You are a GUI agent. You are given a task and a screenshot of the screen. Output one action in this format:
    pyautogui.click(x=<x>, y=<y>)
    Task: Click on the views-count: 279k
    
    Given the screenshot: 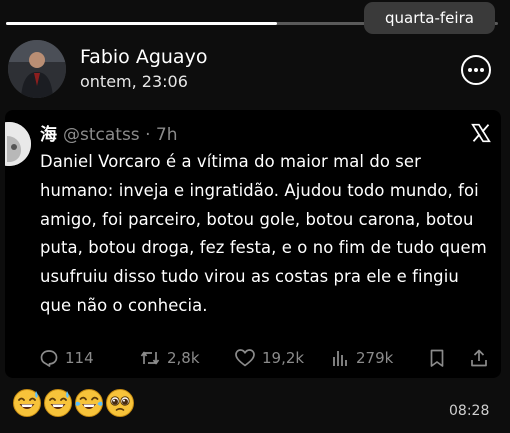 What is the action you would take?
    pyautogui.click(x=375, y=358)
    